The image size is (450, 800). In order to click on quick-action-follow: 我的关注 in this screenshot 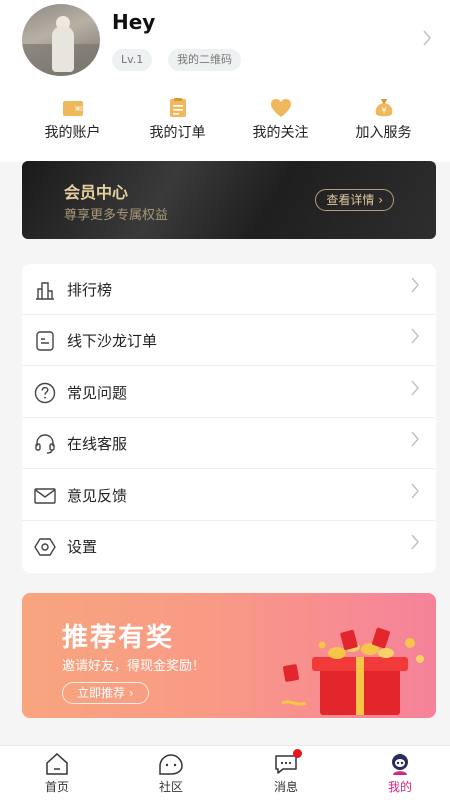, I will do `click(280, 120)`.